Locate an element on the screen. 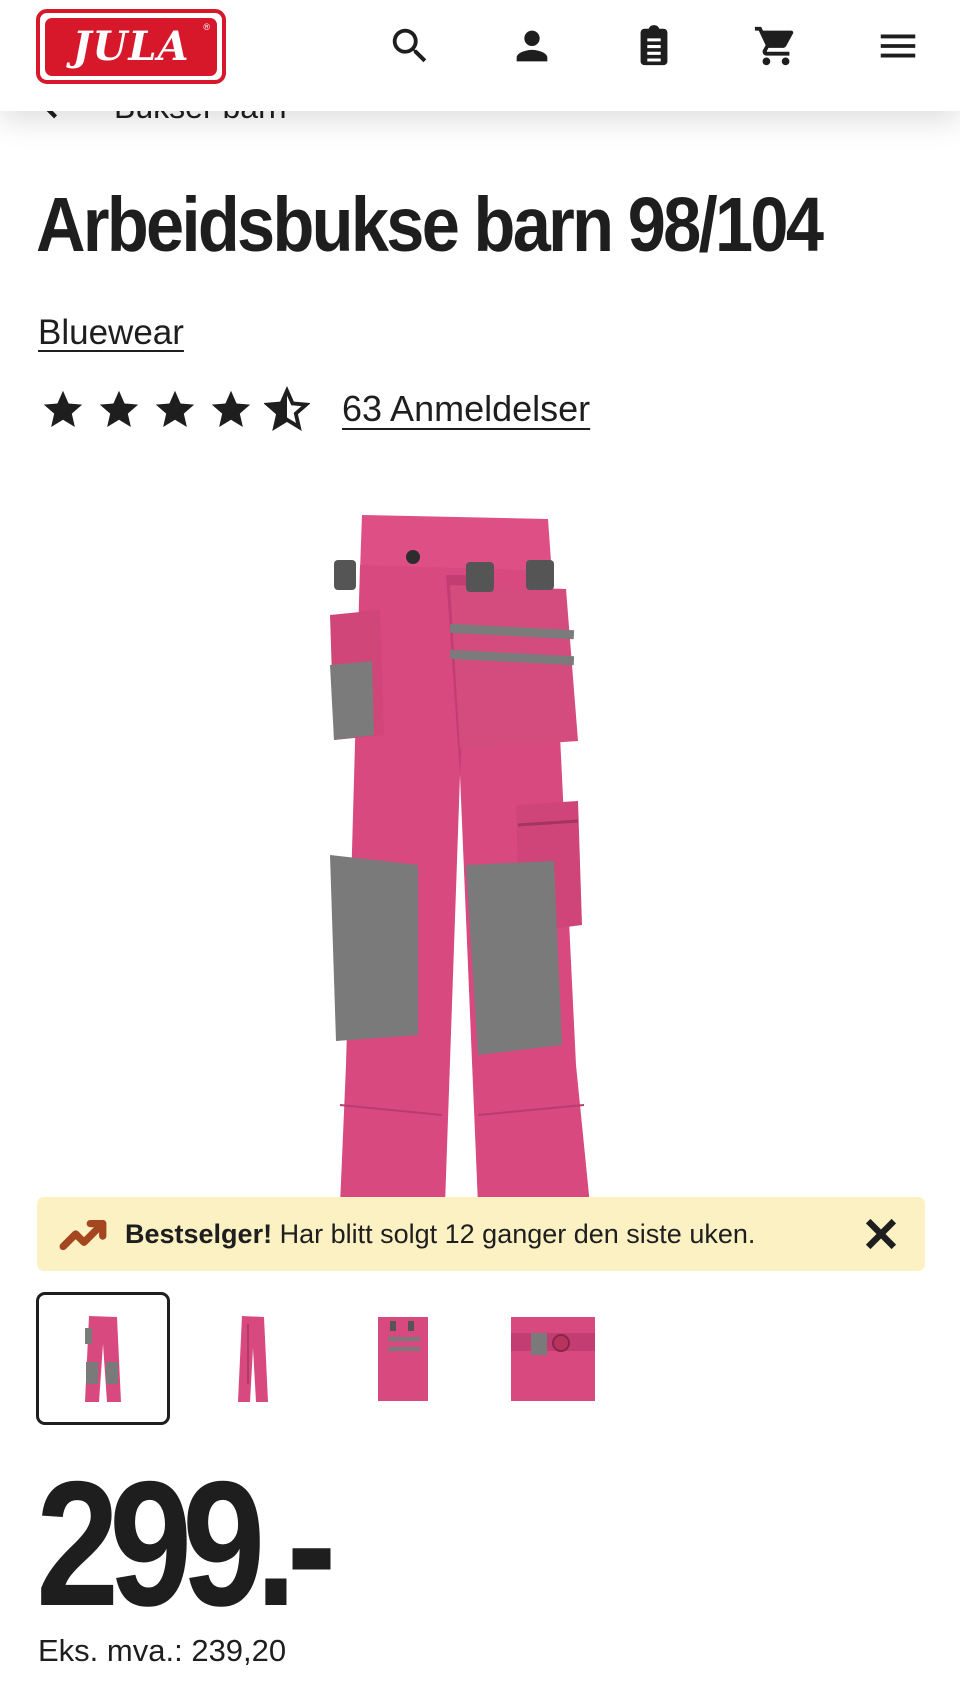 The image size is (960, 1707). banner-highlight: Bestselger! is located at coordinates (199, 1233).